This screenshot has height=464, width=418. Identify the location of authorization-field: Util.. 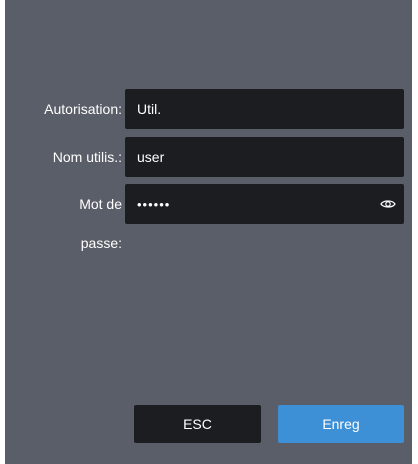
(264, 109).